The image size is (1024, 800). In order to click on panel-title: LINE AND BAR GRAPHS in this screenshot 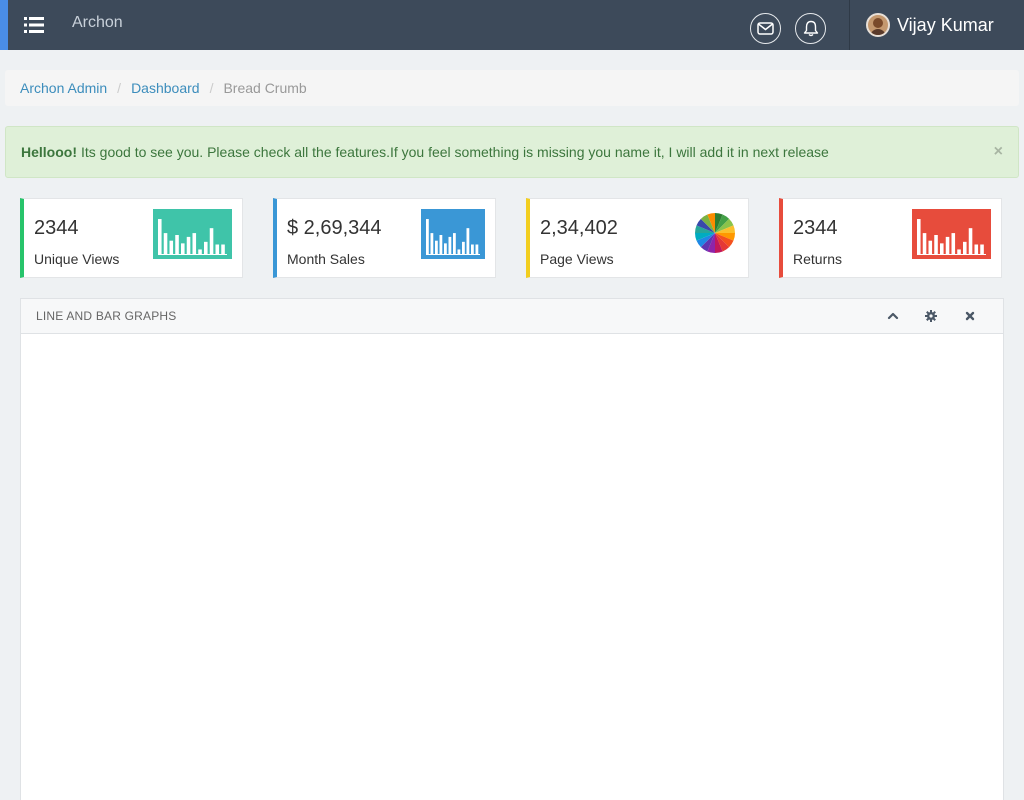, I will do `click(106, 316)`.